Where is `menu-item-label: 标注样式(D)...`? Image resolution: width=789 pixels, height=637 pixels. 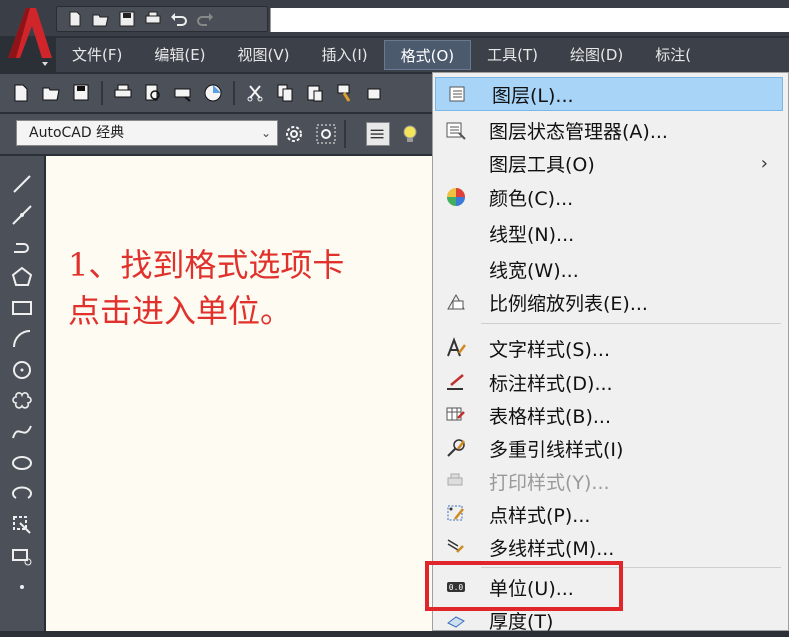 menu-item-label: 标注样式(D)... is located at coordinates (551, 383).